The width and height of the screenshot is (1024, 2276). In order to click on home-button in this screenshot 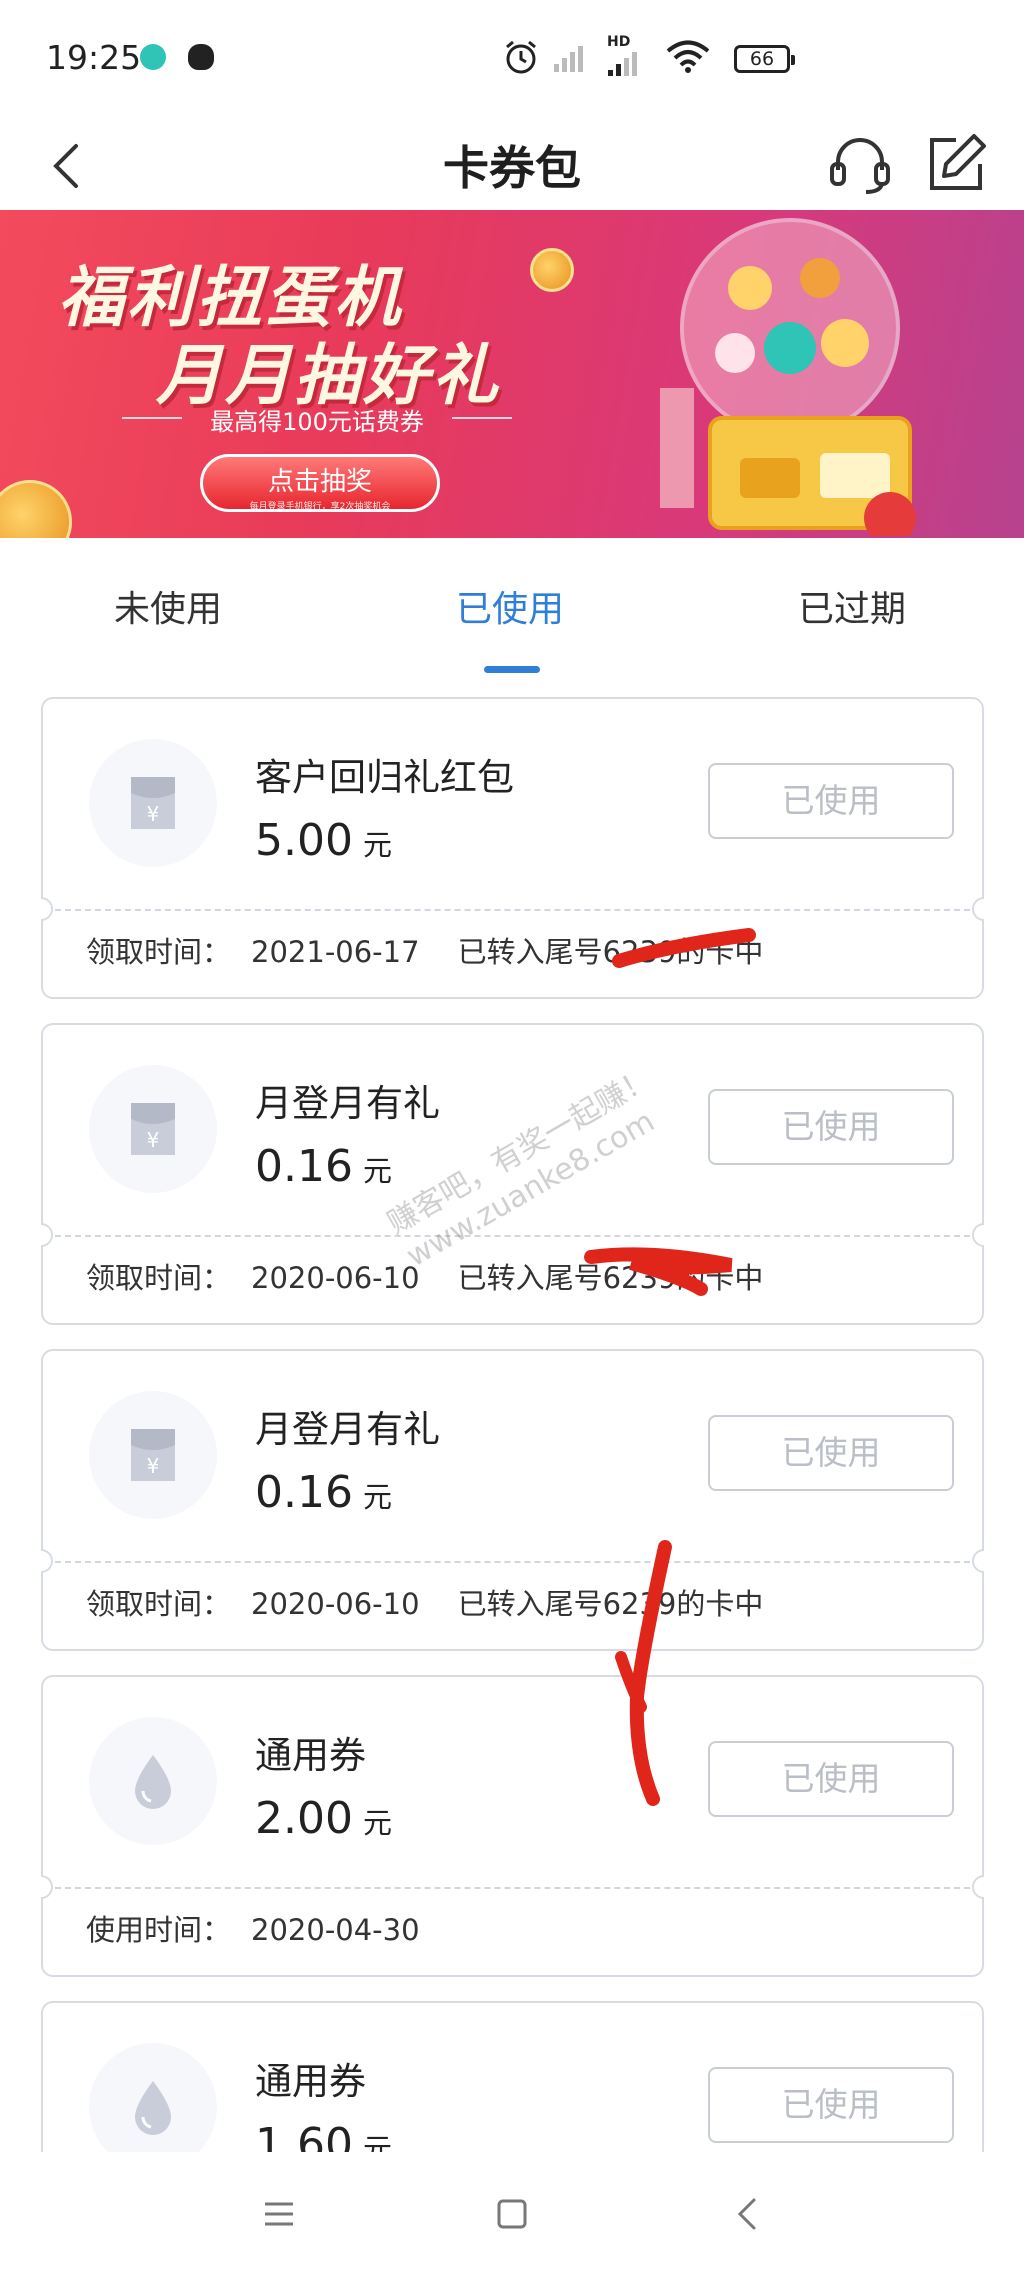, I will do `click(512, 2214)`.